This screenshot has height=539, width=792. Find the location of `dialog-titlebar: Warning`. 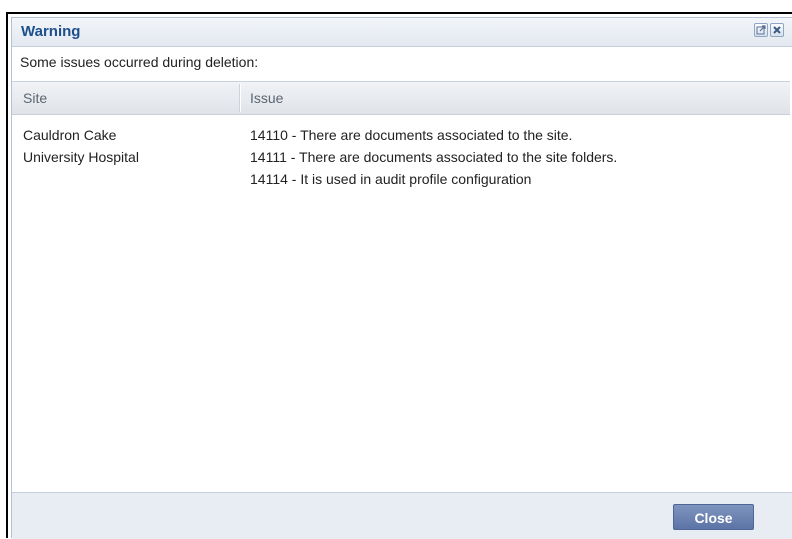

dialog-titlebar: Warning is located at coordinates (402, 32).